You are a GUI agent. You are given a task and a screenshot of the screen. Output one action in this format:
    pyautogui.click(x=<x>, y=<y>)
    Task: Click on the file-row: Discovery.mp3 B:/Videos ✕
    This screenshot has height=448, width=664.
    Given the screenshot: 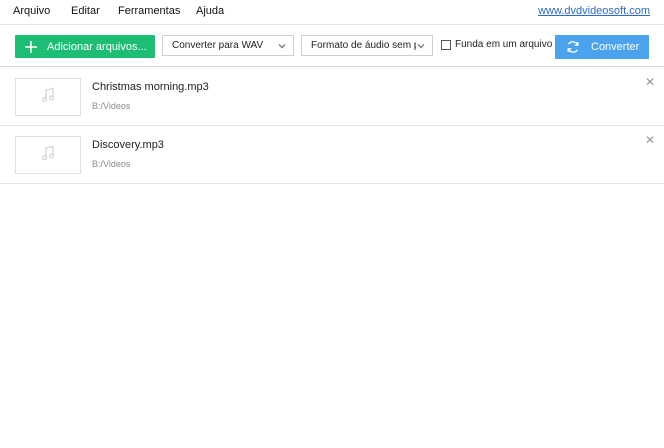 What is the action you would take?
    pyautogui.click(x=332, y=155)
    